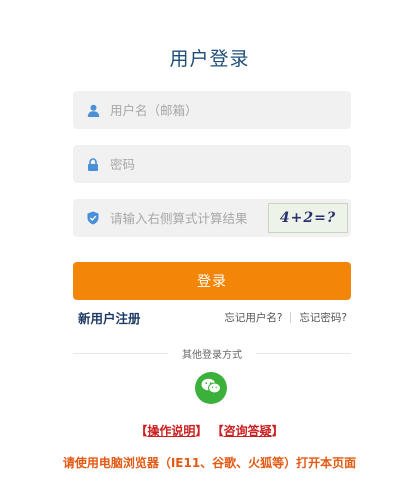  Describe the element at coordinates (93, 110) in the screenshot. I see `user-icon` at that location.